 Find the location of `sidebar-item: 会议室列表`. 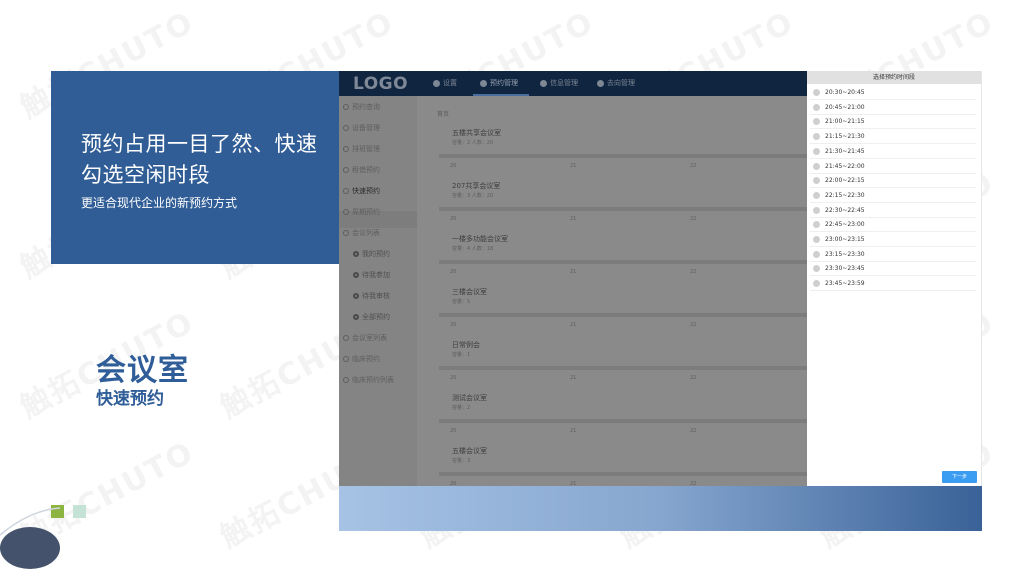

sidebar-item: 会议室列表 is located at coordinates (365, 338).